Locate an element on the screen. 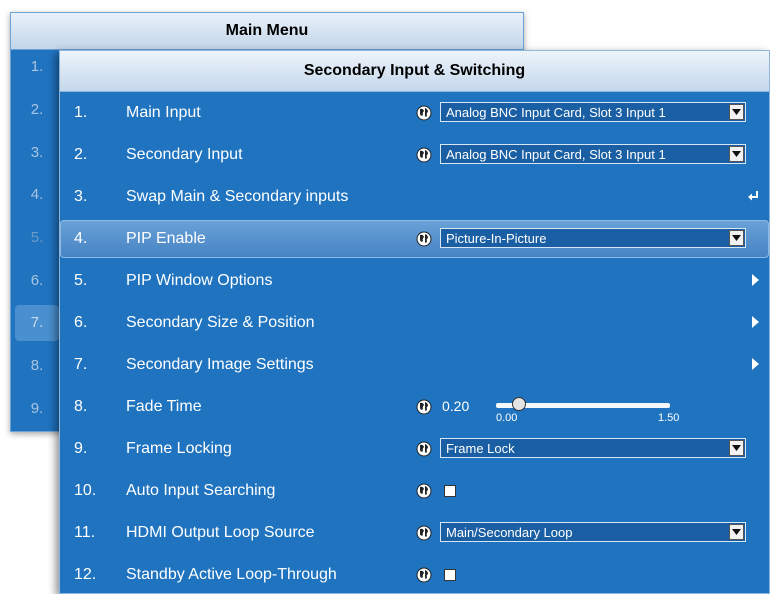  row-standby-active-loop-through: 12. Standby Active Loop-Through is located at coordinates (414, 575).